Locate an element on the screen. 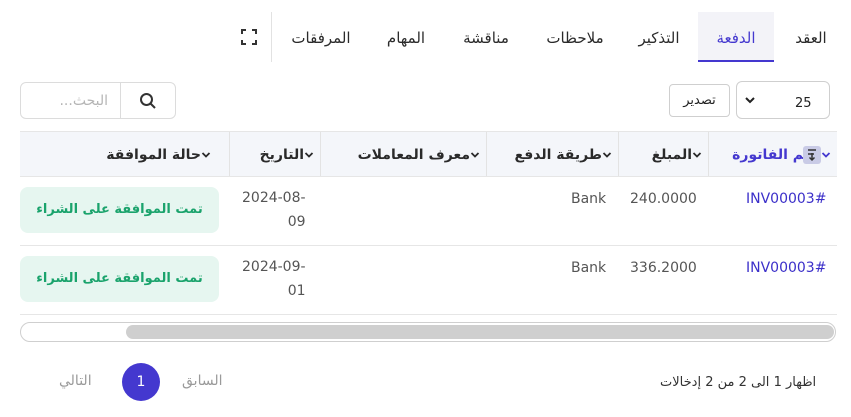 This screenshot has height=417, width=851. column-header-label: التاريخ is located at coordinates (281, 155).